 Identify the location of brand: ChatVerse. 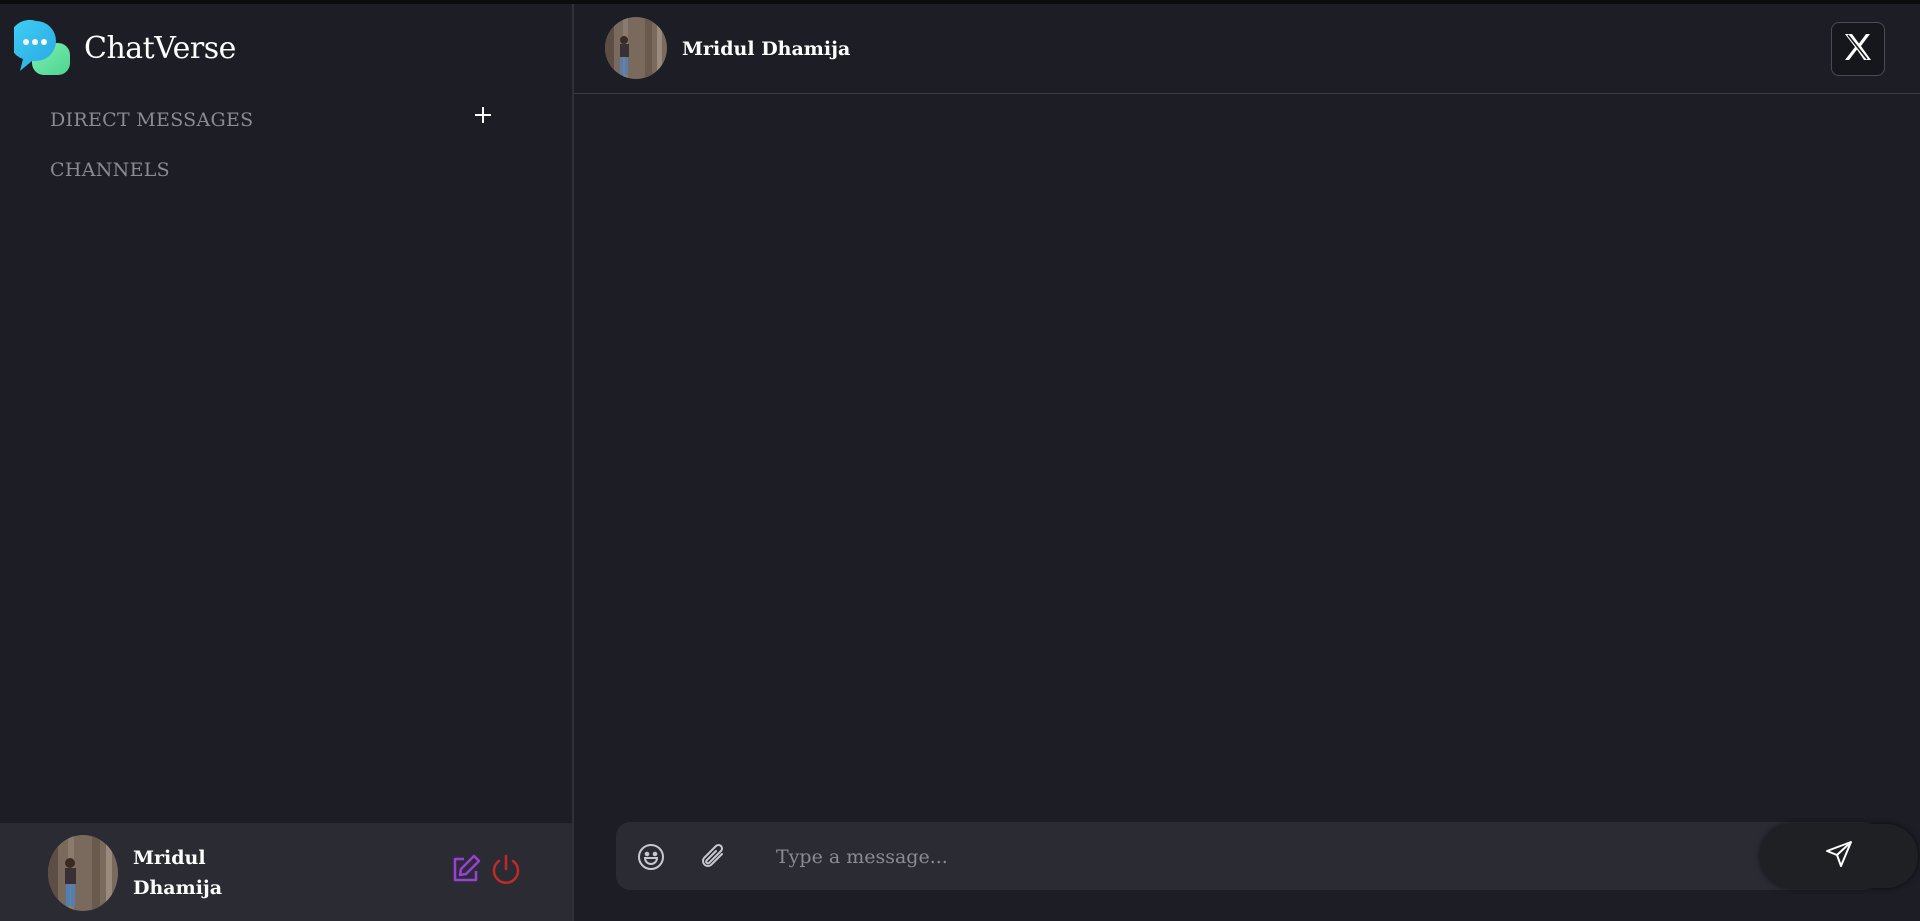
(122, 48).